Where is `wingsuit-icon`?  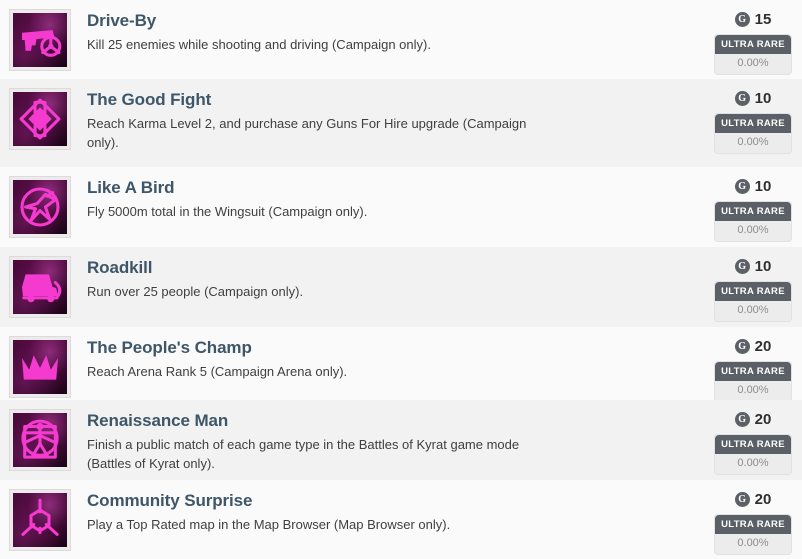
wingsuit-icon is located at coordinates (40, 207).